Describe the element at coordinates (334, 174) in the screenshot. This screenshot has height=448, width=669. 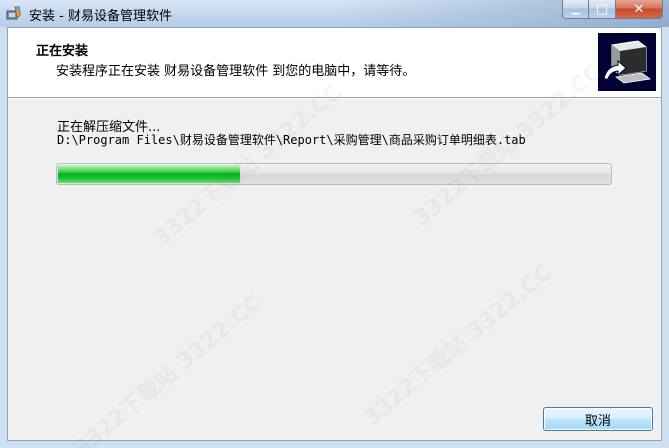
I see `install-progress-bar` at that location.